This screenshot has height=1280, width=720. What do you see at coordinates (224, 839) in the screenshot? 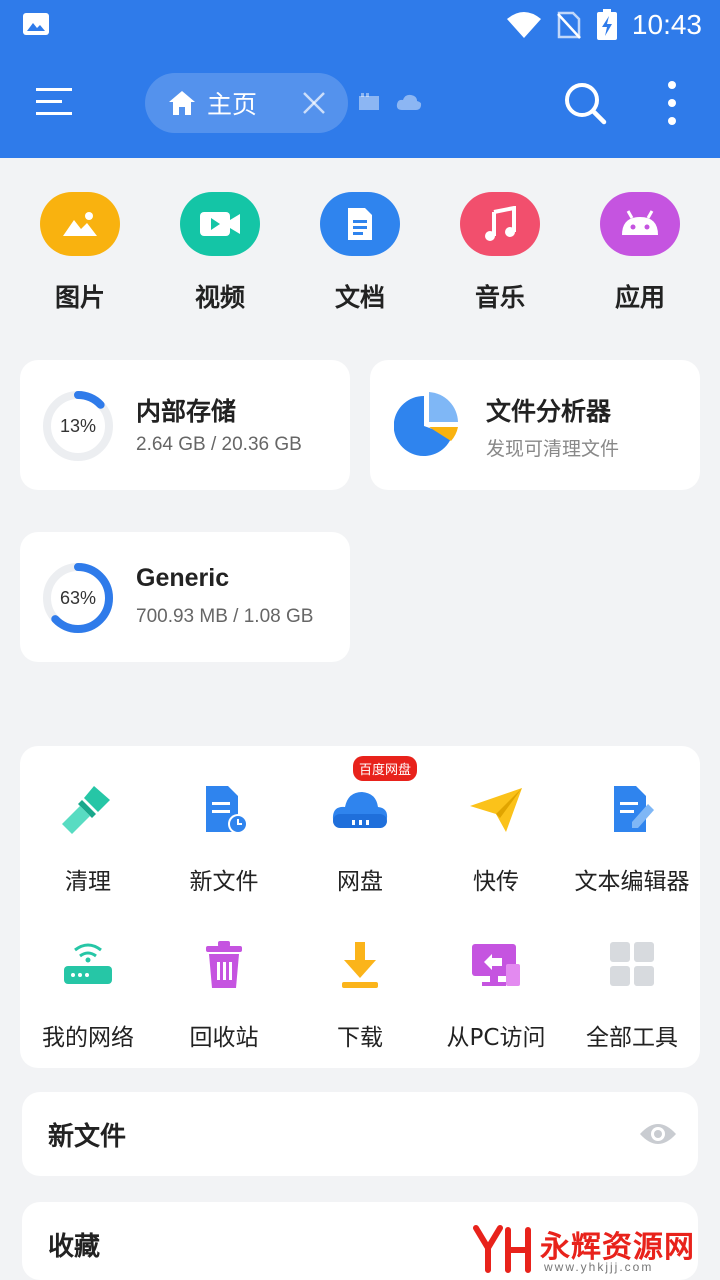
I see `tool-new-files: 新文件` at bounding box center [224, 839].